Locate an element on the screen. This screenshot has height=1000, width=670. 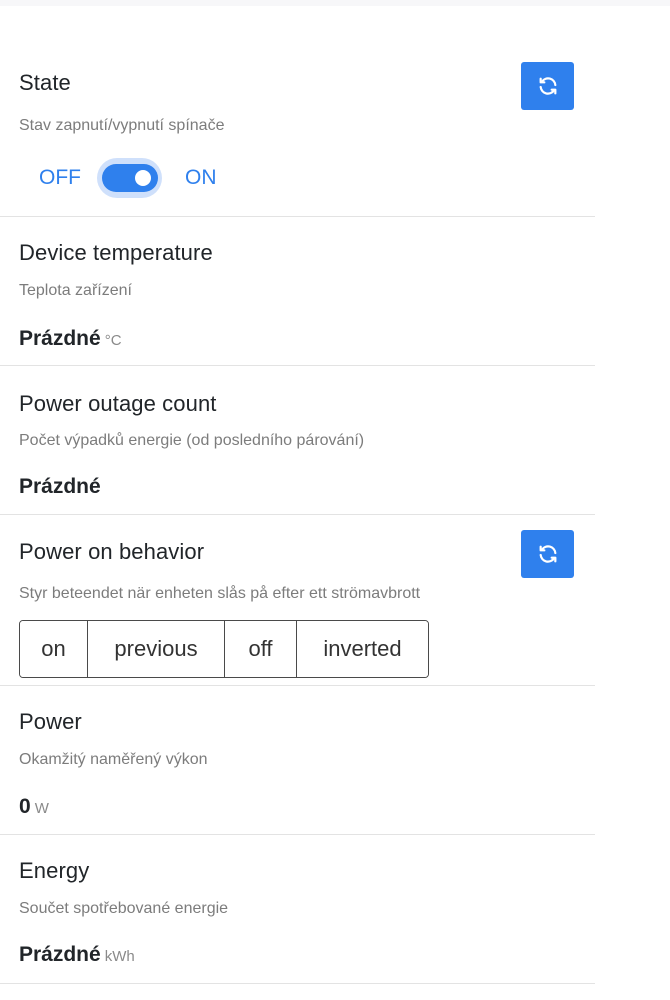
power-reading: 0 is located at coordinates (25, 806).